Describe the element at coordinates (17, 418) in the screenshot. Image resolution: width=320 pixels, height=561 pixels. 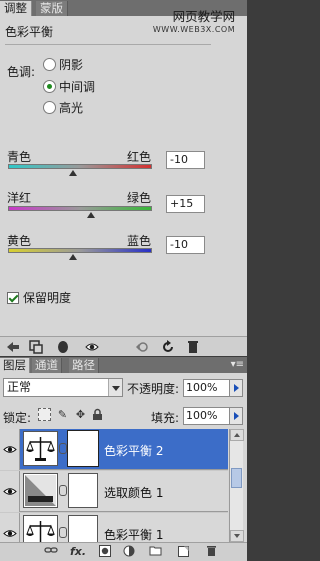
I see `lock-label: 锁定:` at that location.